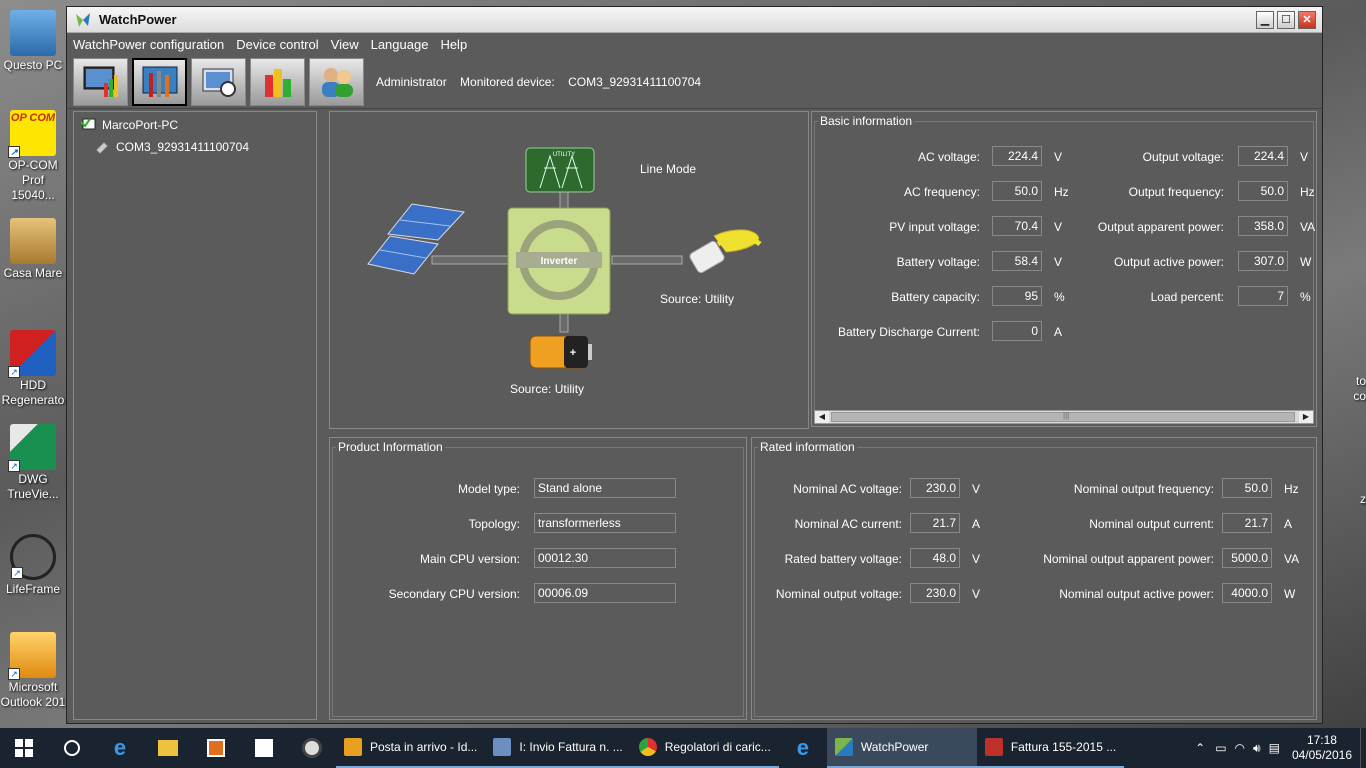 Image resolution: width=1366 pixels, height=768 pixels. Describe the element at coordinates (976, 594) in the screenshot. I see `nominal-output-voltage-unit: V` at that location.